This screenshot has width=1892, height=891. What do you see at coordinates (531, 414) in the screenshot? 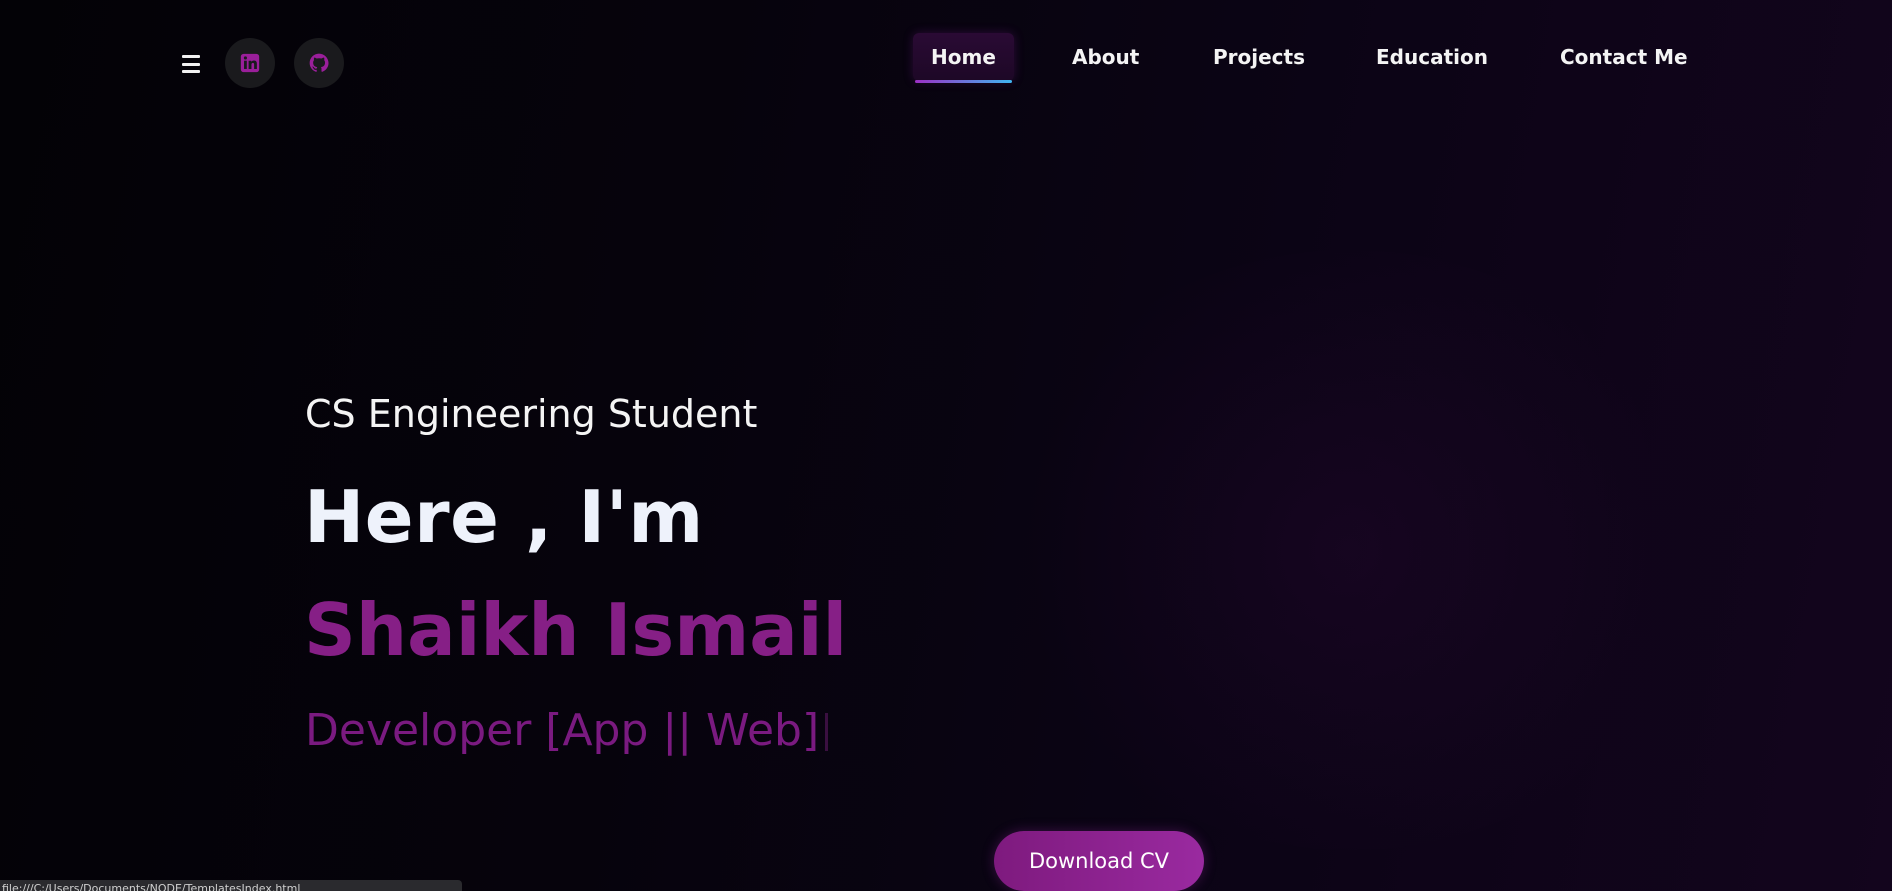
I see `hero-subtitle: CS Engineering Student` at bounding box center [531, 414].